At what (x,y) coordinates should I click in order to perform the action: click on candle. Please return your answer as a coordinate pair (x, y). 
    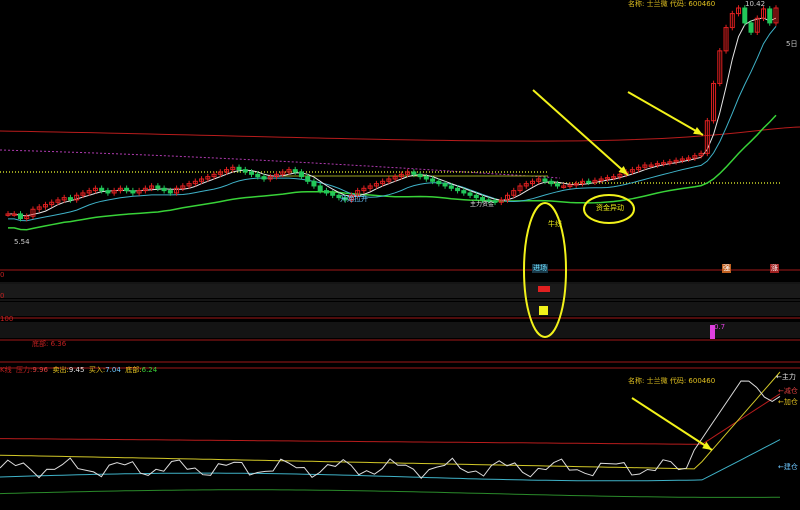
    Looking at the image, I should click on (770, 16).